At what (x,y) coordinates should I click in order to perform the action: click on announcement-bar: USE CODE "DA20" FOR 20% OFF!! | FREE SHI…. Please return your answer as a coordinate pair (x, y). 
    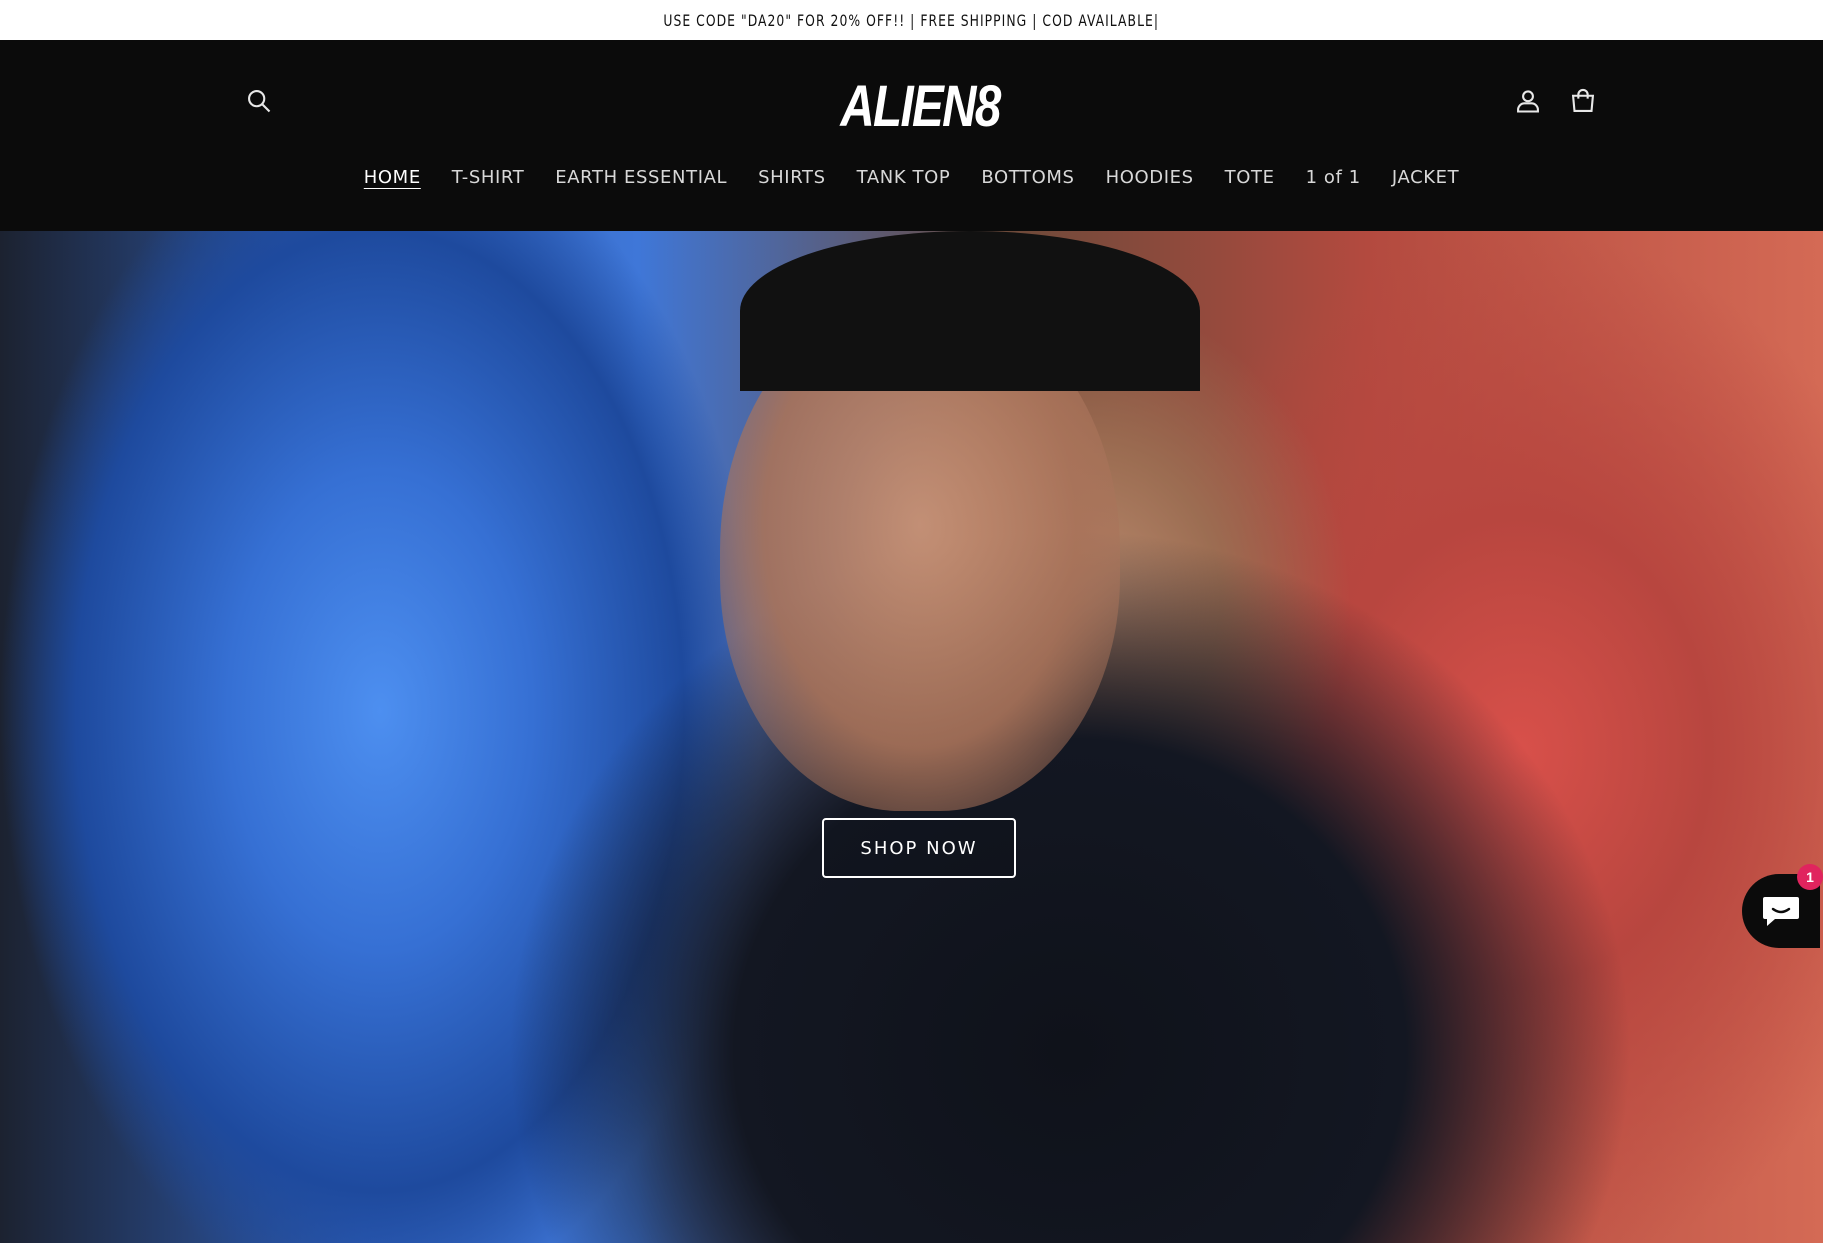
    Looking at the image, I should click on (911, 20).